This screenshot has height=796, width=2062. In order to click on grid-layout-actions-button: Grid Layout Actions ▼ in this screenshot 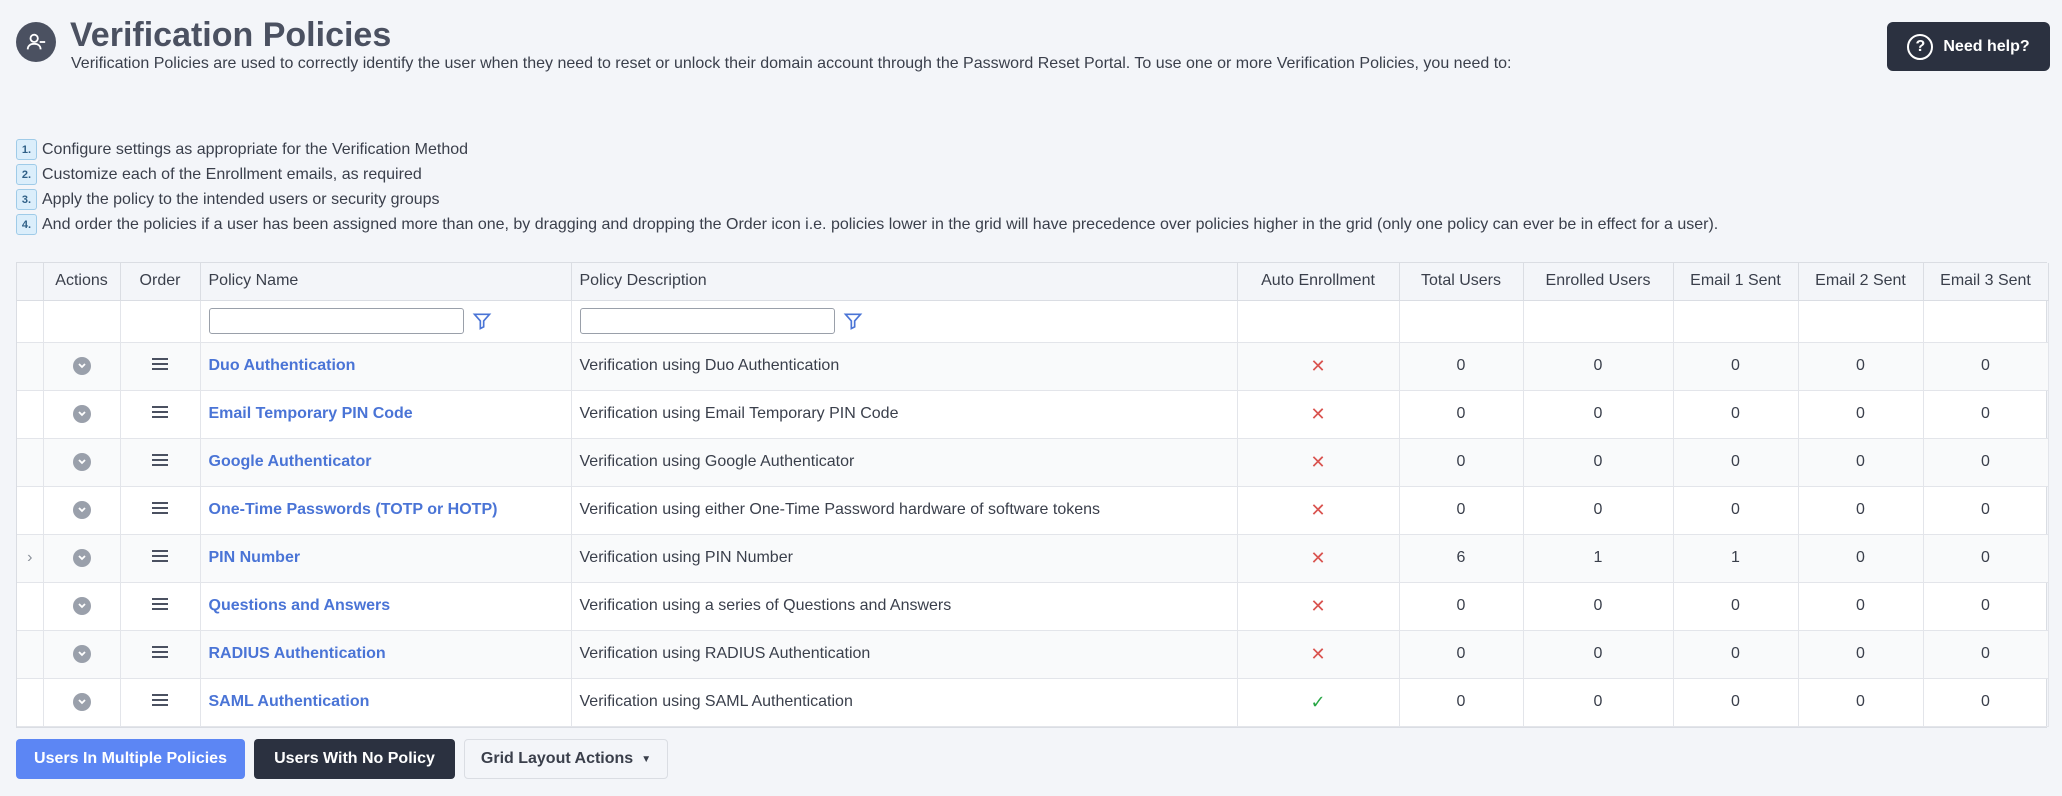, I will do `click(566, 759)`.